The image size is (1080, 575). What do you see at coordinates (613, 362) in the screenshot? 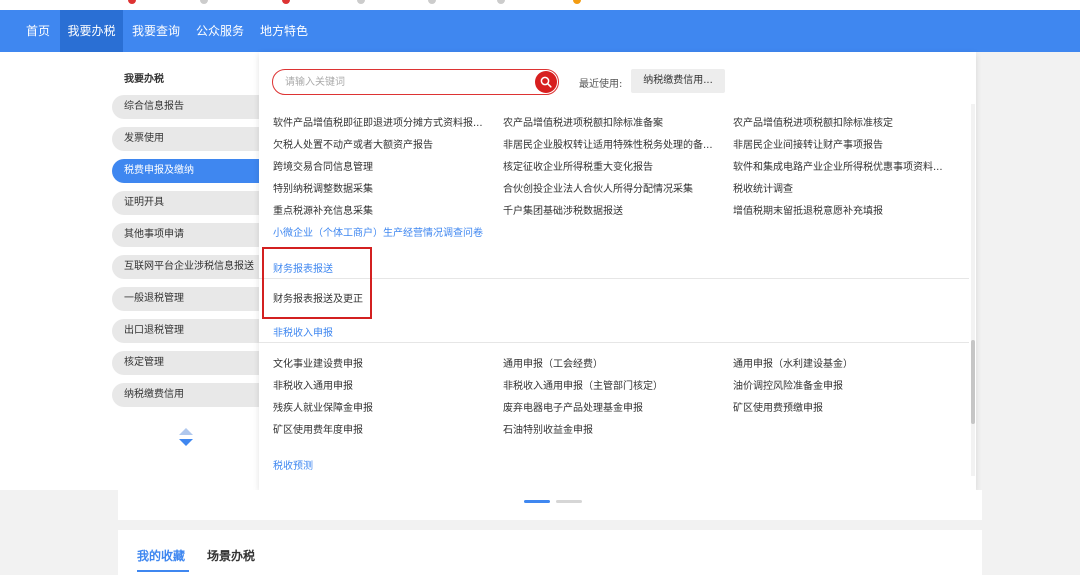
I see `menu-link: 通用申报（工会经费）` at bounding box center [613, 362].